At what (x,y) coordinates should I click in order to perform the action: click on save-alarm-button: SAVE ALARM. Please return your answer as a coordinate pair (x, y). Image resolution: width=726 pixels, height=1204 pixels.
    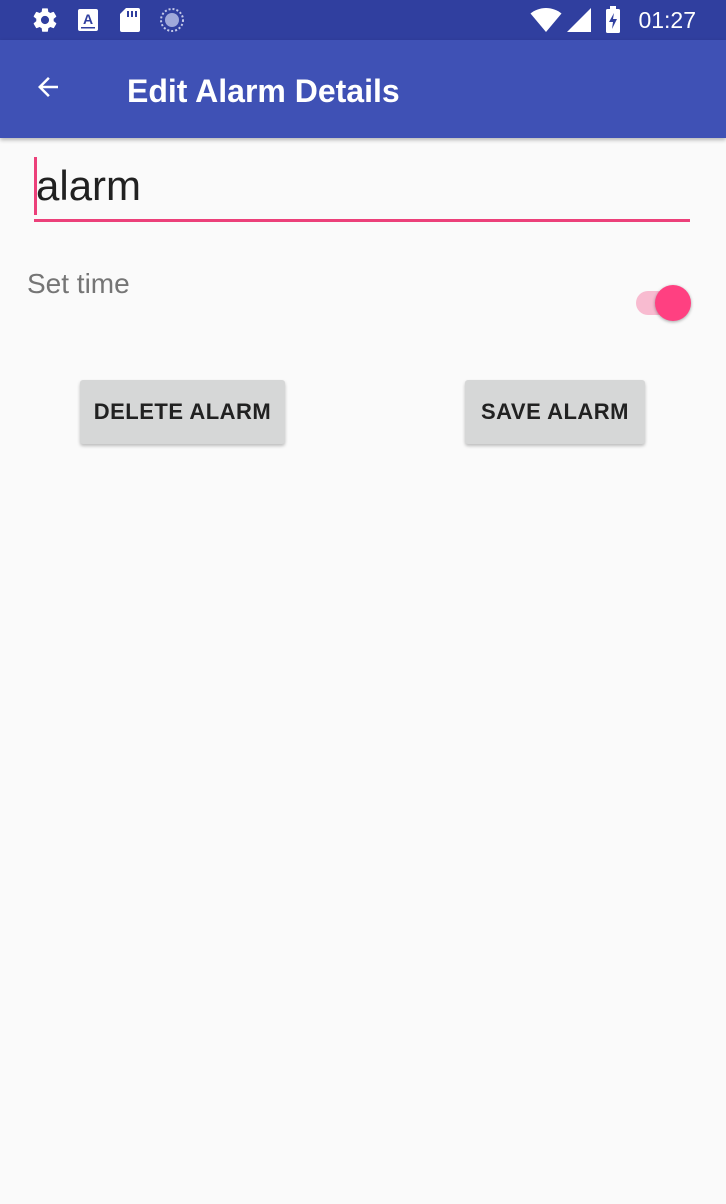
    Looking at the image, I should click on (555, 412).